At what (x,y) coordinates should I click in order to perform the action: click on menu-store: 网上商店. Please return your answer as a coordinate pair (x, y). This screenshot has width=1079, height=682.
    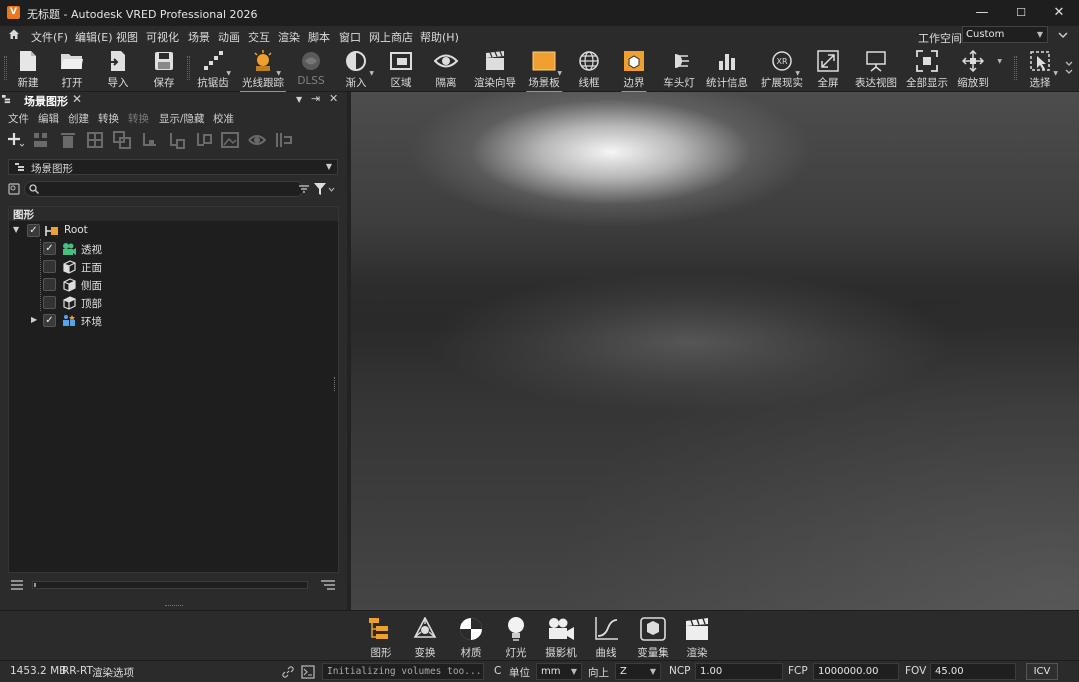
    Looking at the image, I should click on (391, 37).